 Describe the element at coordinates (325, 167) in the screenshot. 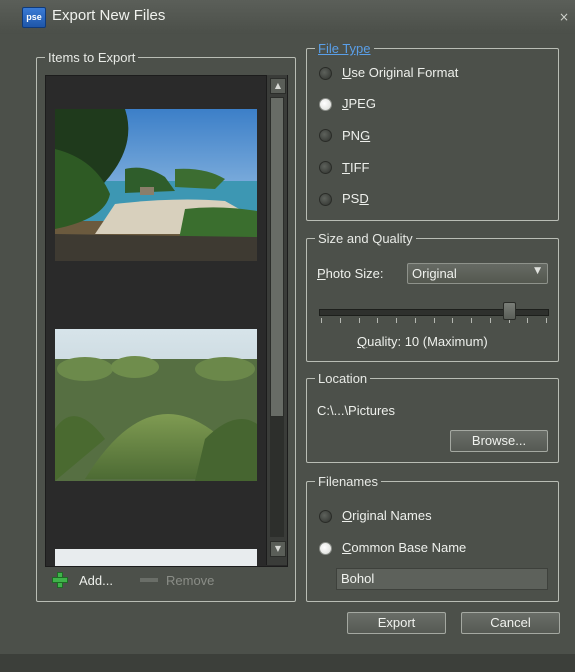

I see `tiff-radio` at that location.